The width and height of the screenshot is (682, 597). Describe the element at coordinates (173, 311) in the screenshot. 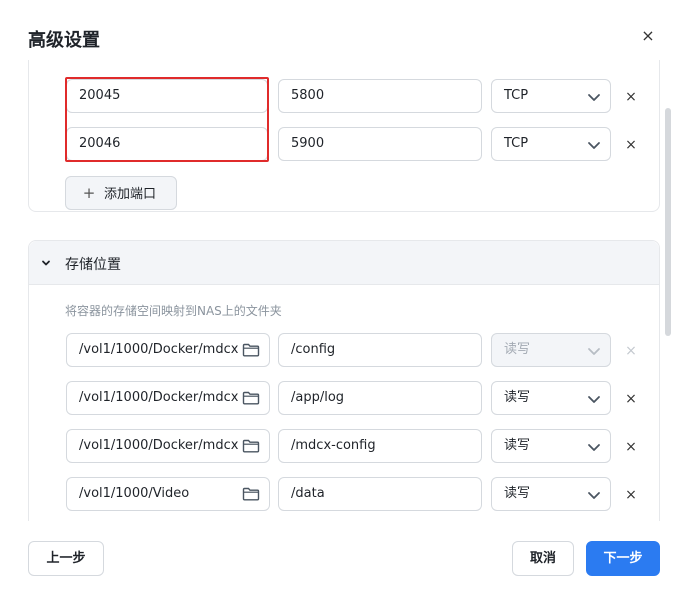

I see `storage-description: 将容器的存储空间映射到NAS上的文件夹` at that location.